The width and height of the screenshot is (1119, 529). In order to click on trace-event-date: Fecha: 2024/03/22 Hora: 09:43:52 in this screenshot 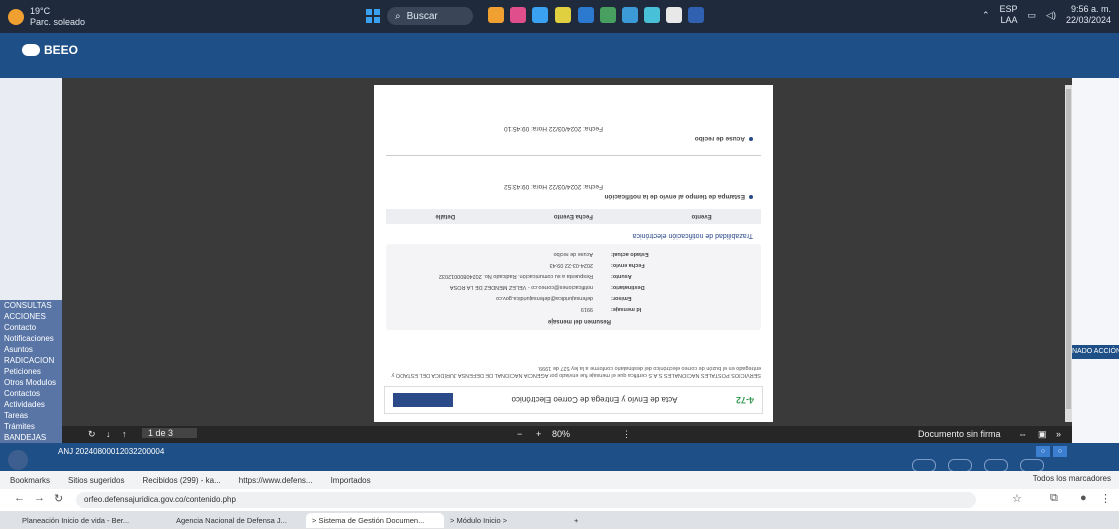, I will do `click(553, 186)`.